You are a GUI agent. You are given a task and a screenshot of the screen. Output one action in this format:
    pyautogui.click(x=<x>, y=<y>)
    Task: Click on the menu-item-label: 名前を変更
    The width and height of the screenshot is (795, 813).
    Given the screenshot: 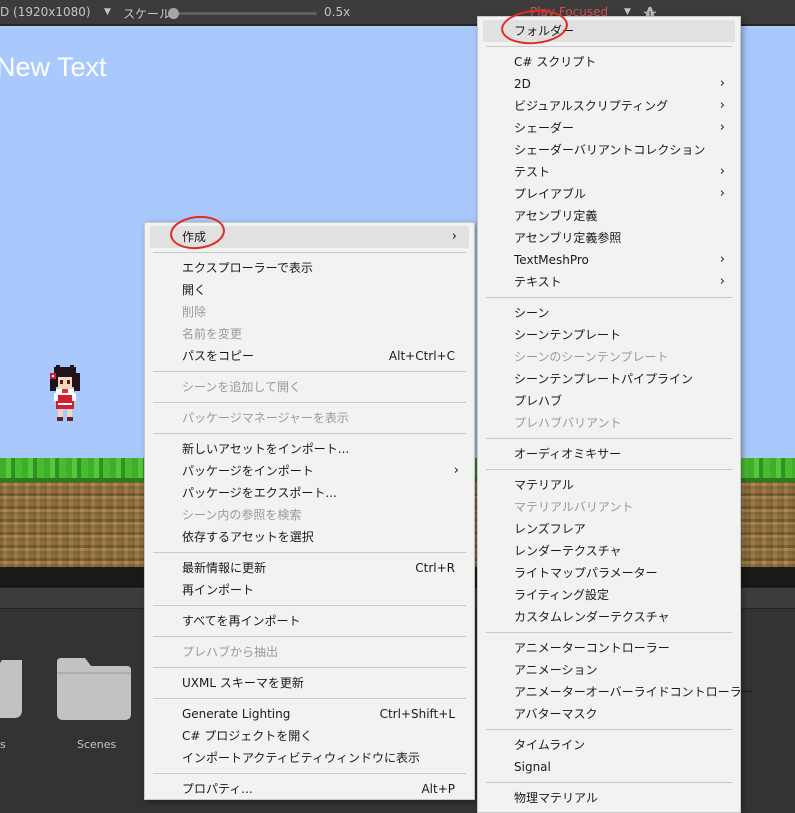 What is the action you would take?
    pyautogui.click(x=212, y=334)
    